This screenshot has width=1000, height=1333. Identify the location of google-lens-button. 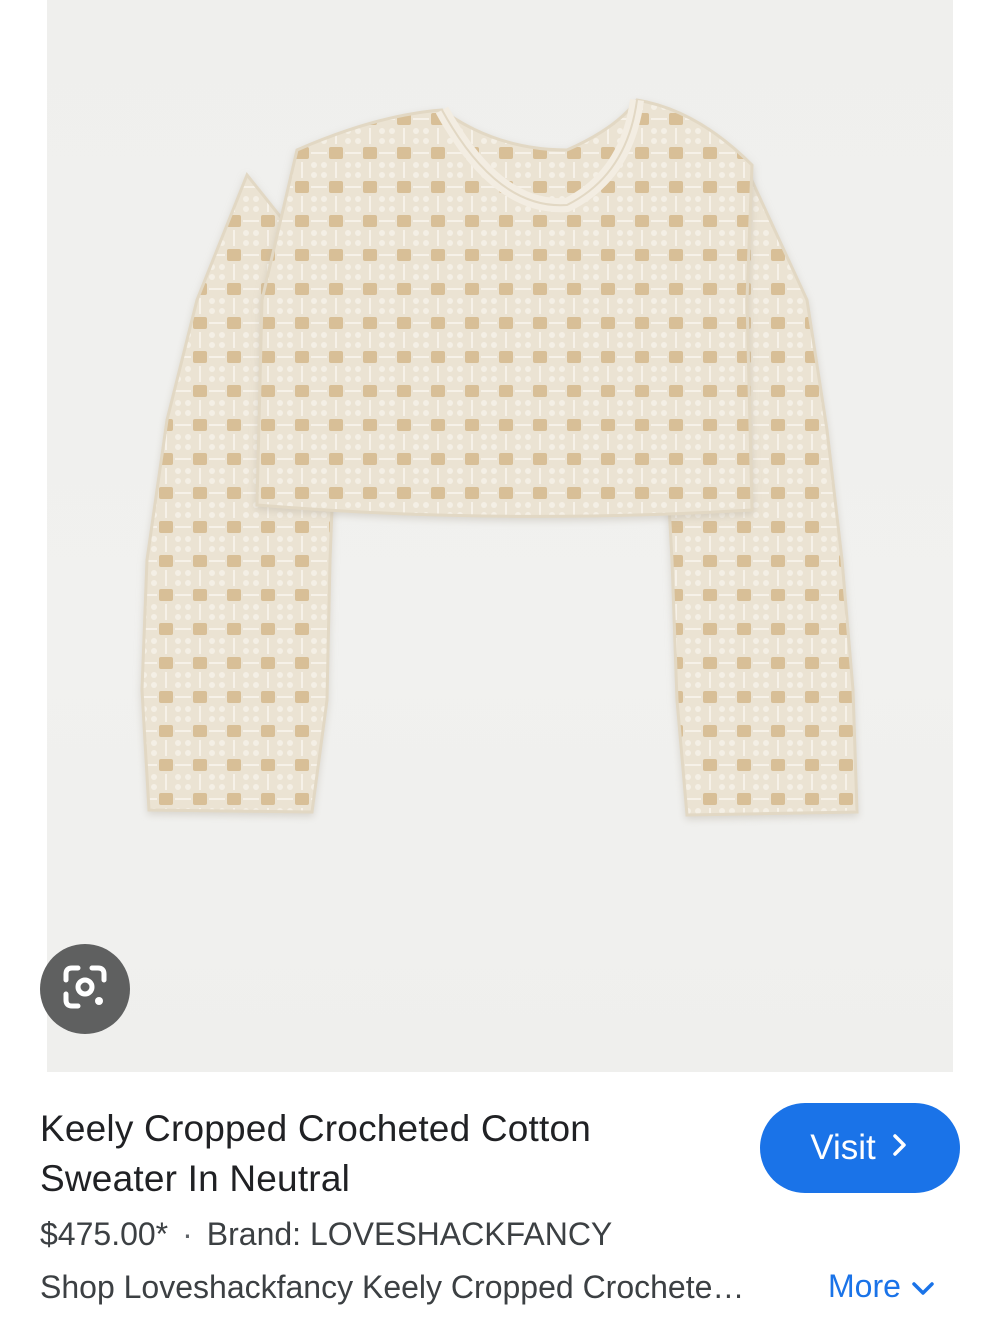
(85, 989).